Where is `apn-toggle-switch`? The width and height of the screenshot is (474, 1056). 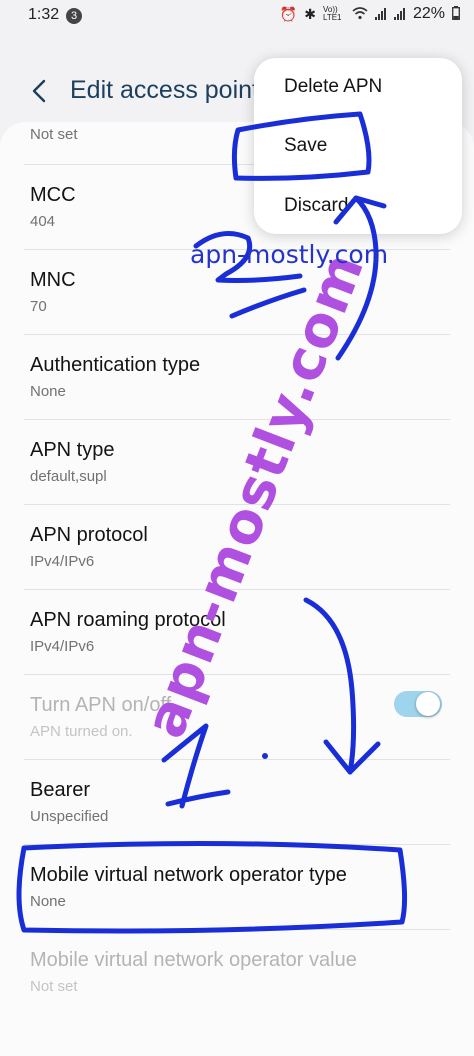 apn-toggle-switch is located at coordinates (418, 704).